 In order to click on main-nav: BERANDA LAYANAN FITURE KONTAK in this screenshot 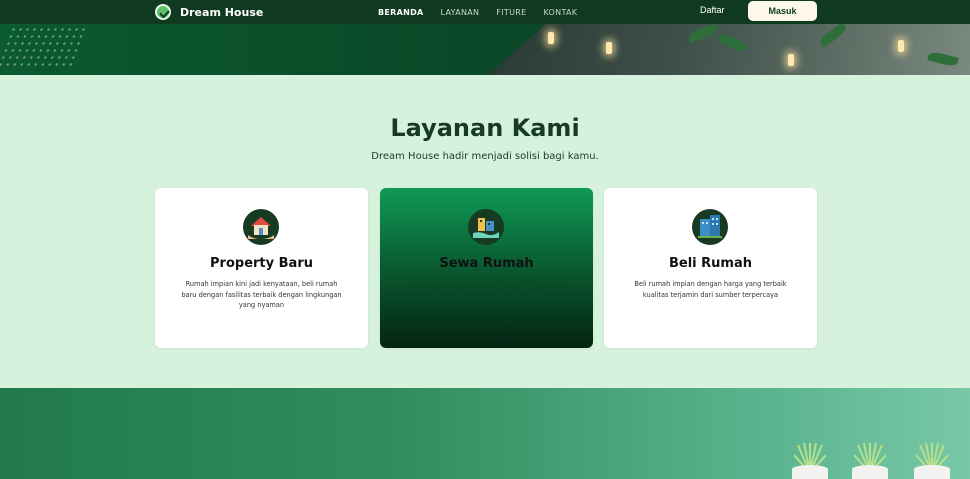, I will do `click(486, 12)`.